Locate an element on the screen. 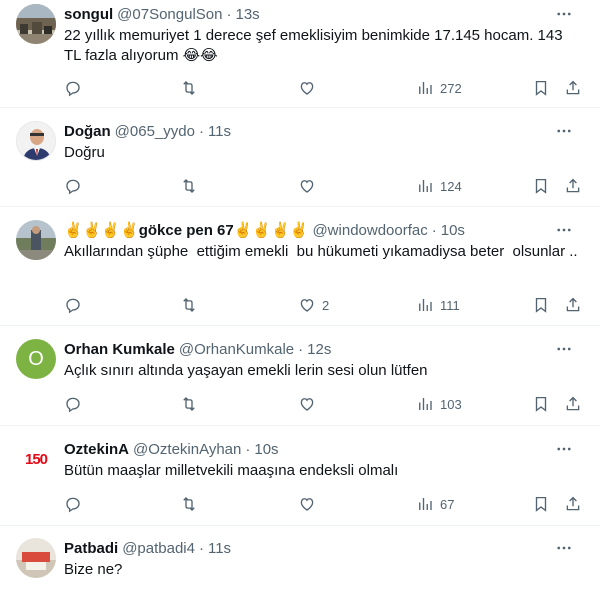 Image resolution: width=600 pixels, height=593 pixels. display-name: Orhan Kumkale is located at coordinates (119, 349).